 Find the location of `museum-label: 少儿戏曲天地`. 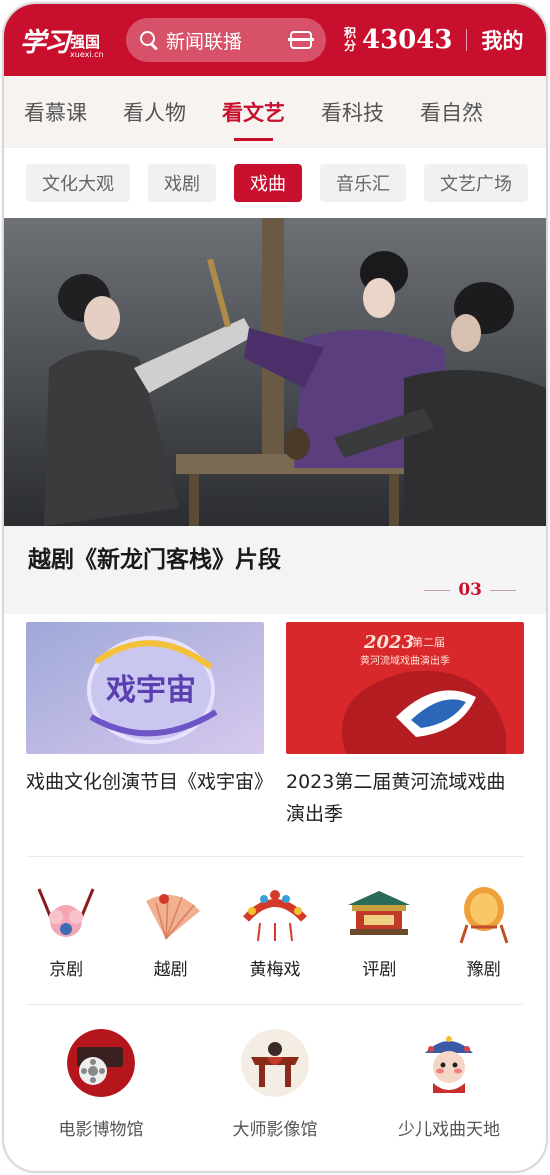

museum-label: 少儿戏曲天地 is located at coordinates (449, 1130).